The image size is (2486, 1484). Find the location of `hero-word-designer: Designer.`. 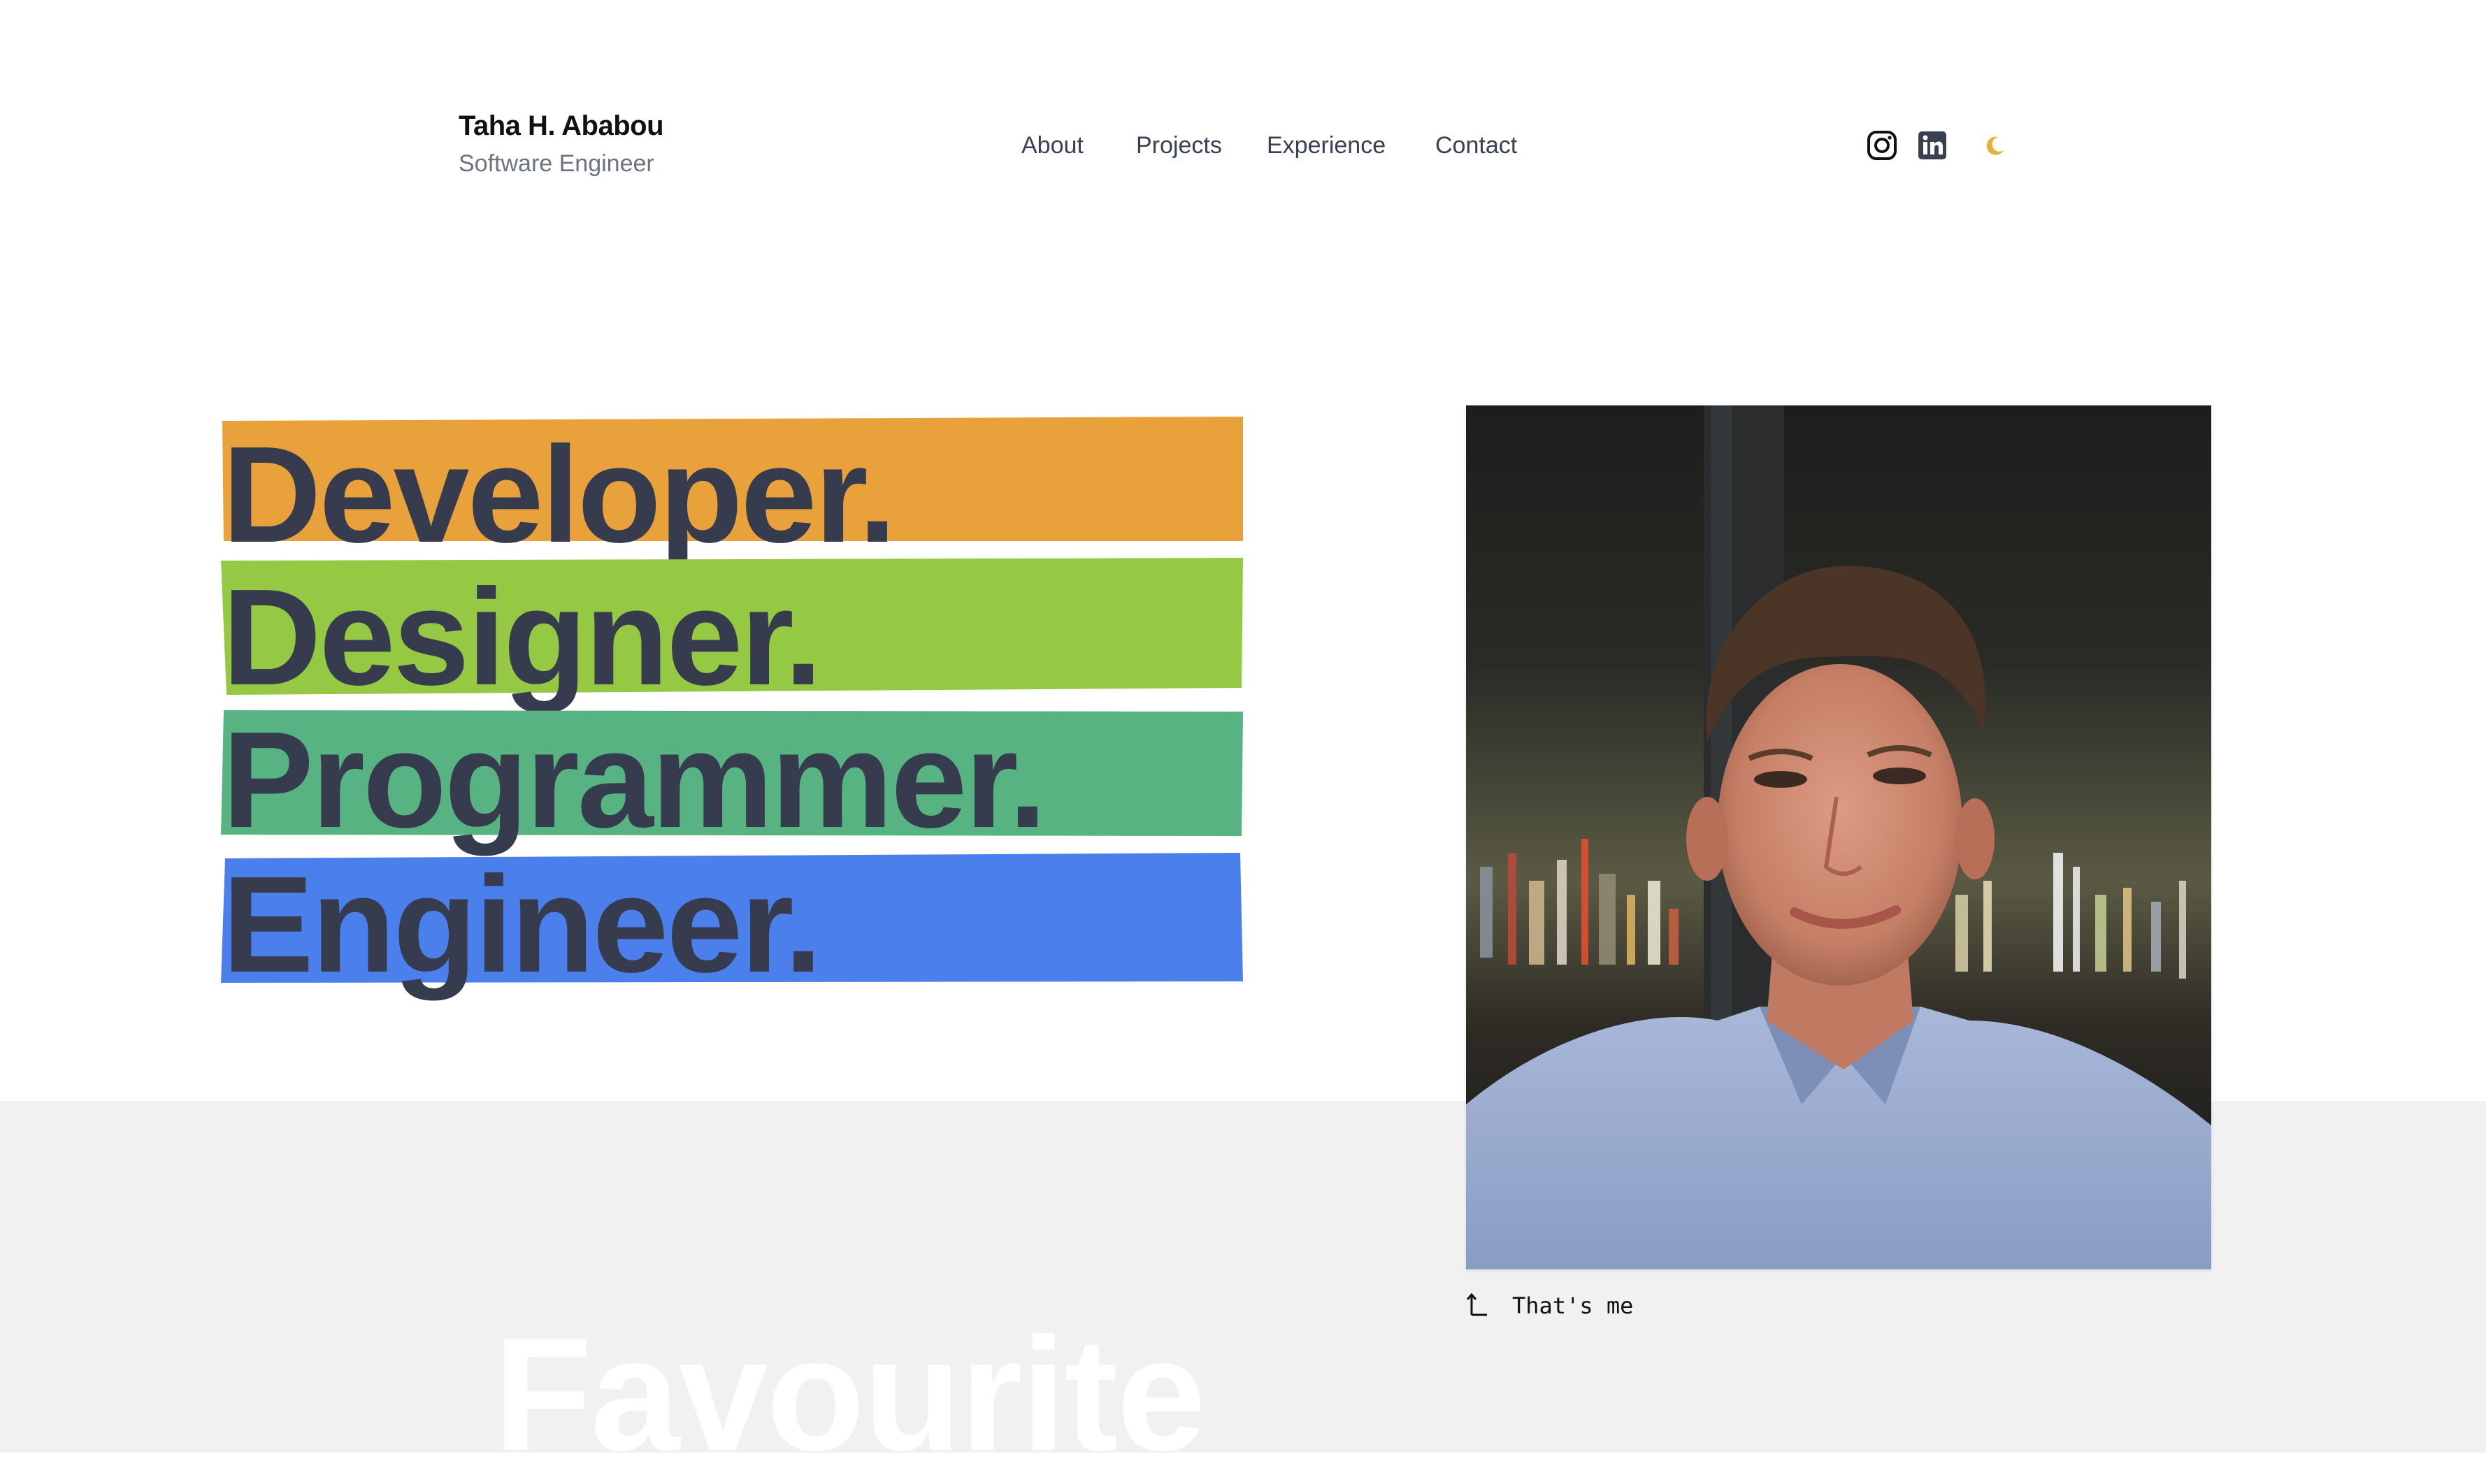

hero-word-designer: Designer. is located at coordinates (522, 637).